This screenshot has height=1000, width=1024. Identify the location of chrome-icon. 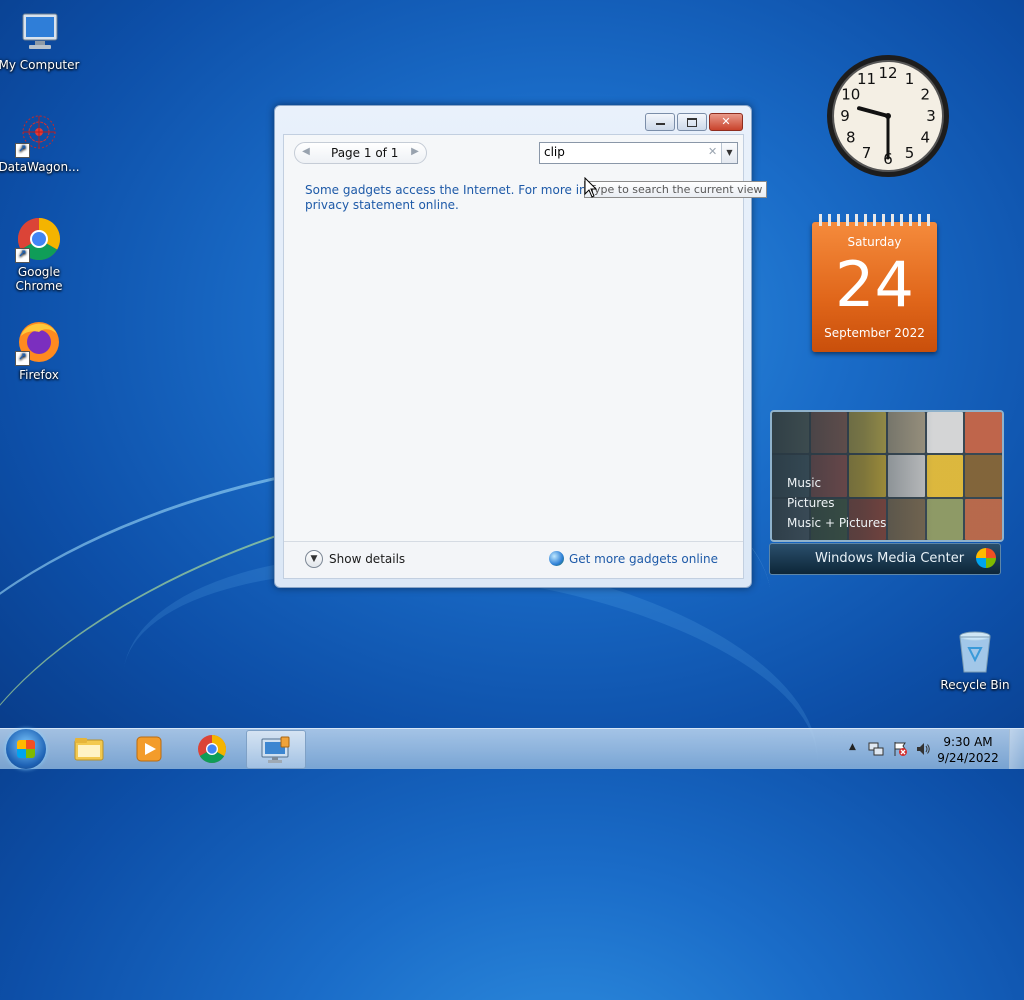
(212, 748).